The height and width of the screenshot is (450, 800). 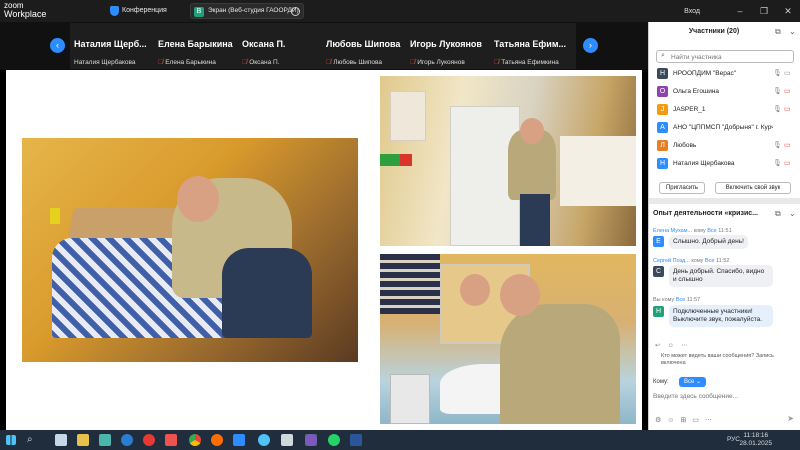 I want to click on close-icon: ✕, so click(x=788, y=11).